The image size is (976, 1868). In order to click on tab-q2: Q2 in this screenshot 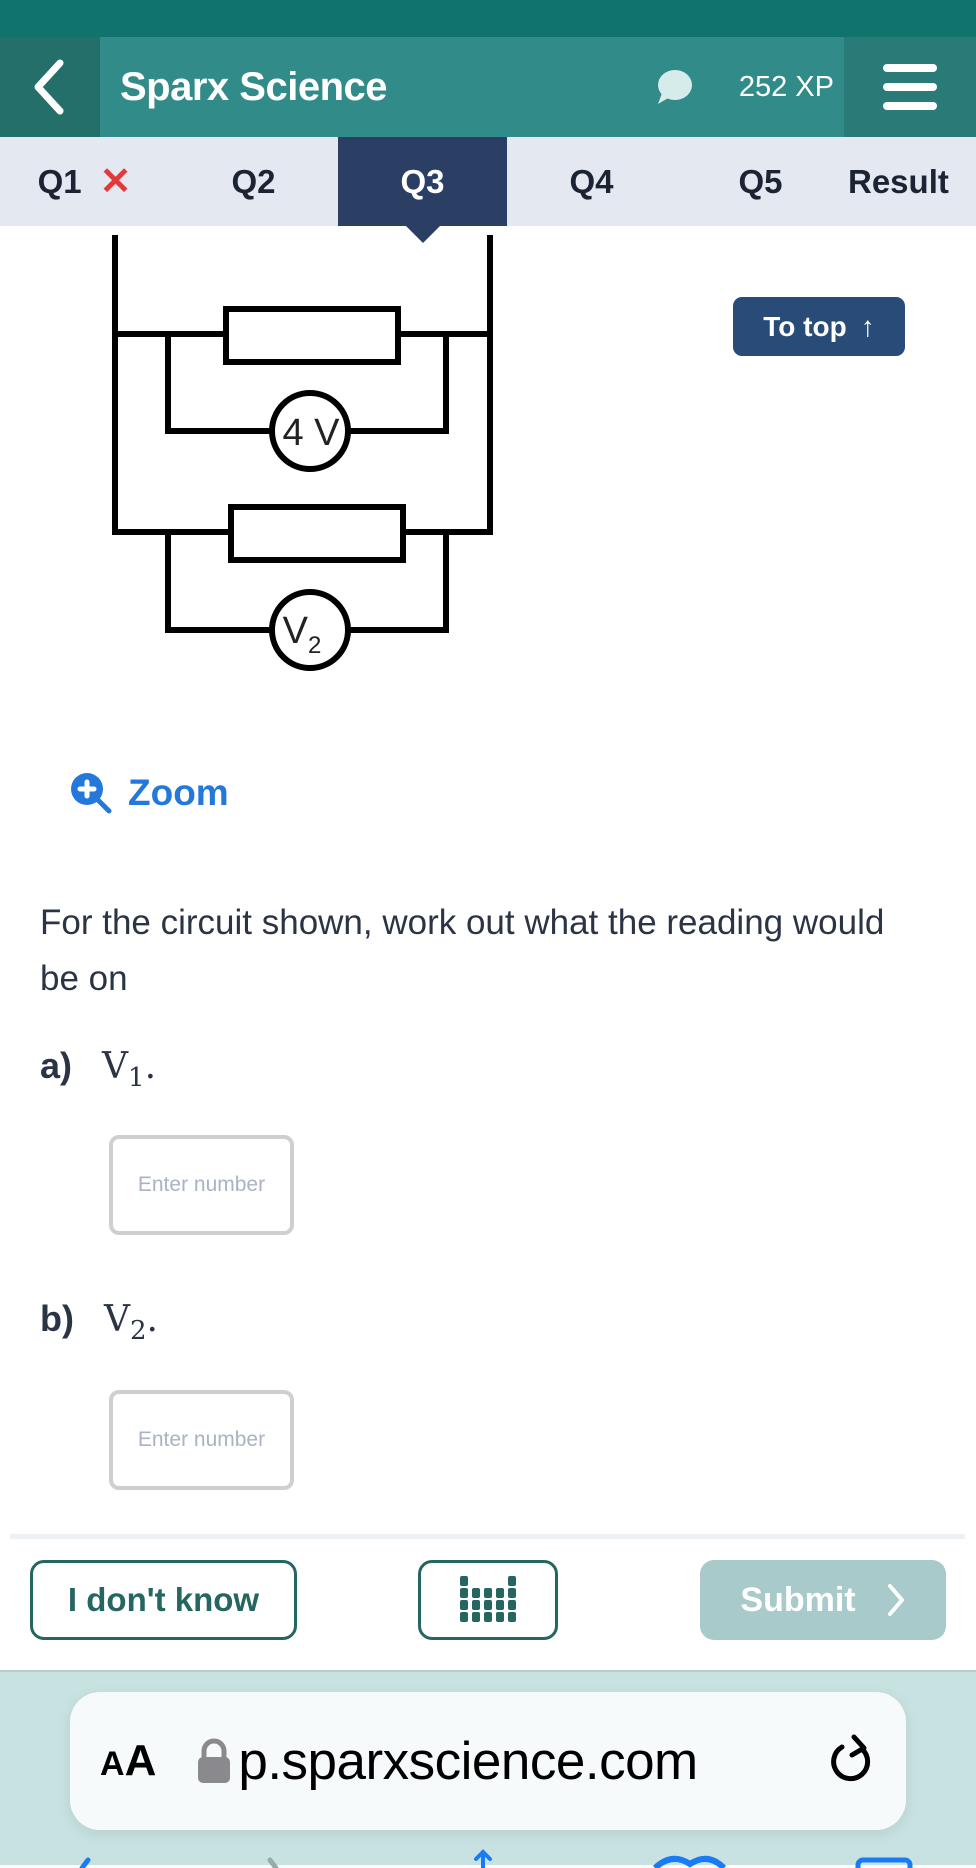, I will do `click(253, 181)`.